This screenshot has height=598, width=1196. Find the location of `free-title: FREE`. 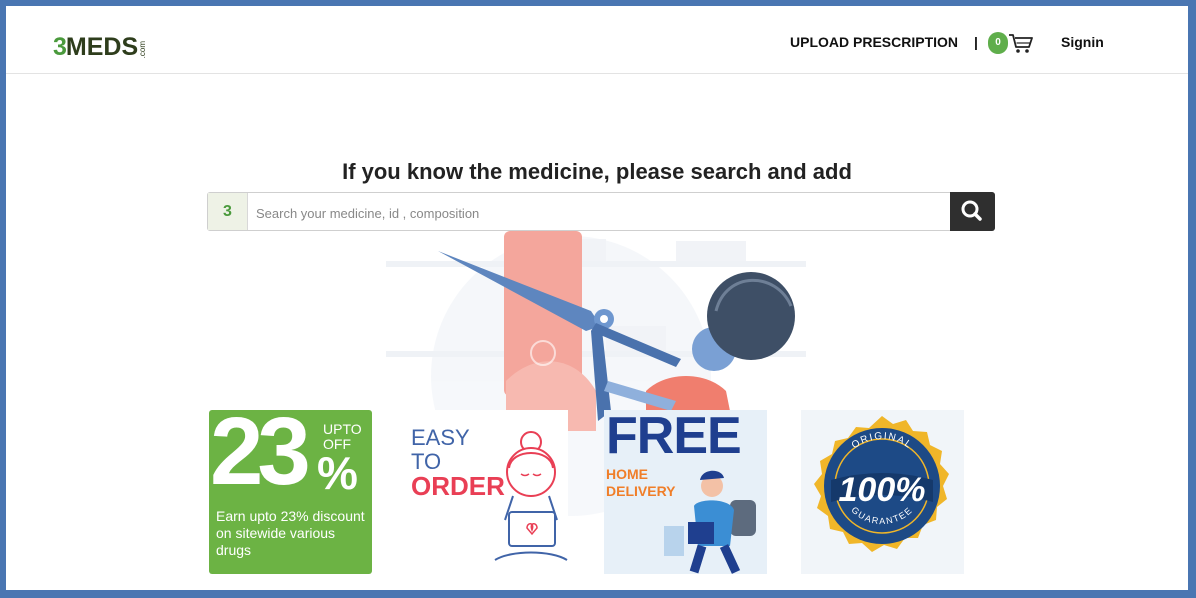

free-title: FREE is located at coordinates (674, 437).